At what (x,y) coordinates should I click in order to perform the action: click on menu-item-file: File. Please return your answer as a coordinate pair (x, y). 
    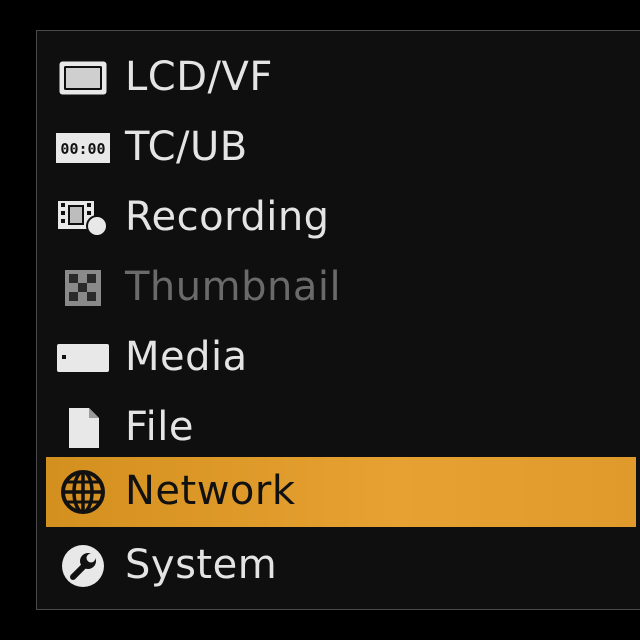
    Looking at the image, I should click on (341, 428).